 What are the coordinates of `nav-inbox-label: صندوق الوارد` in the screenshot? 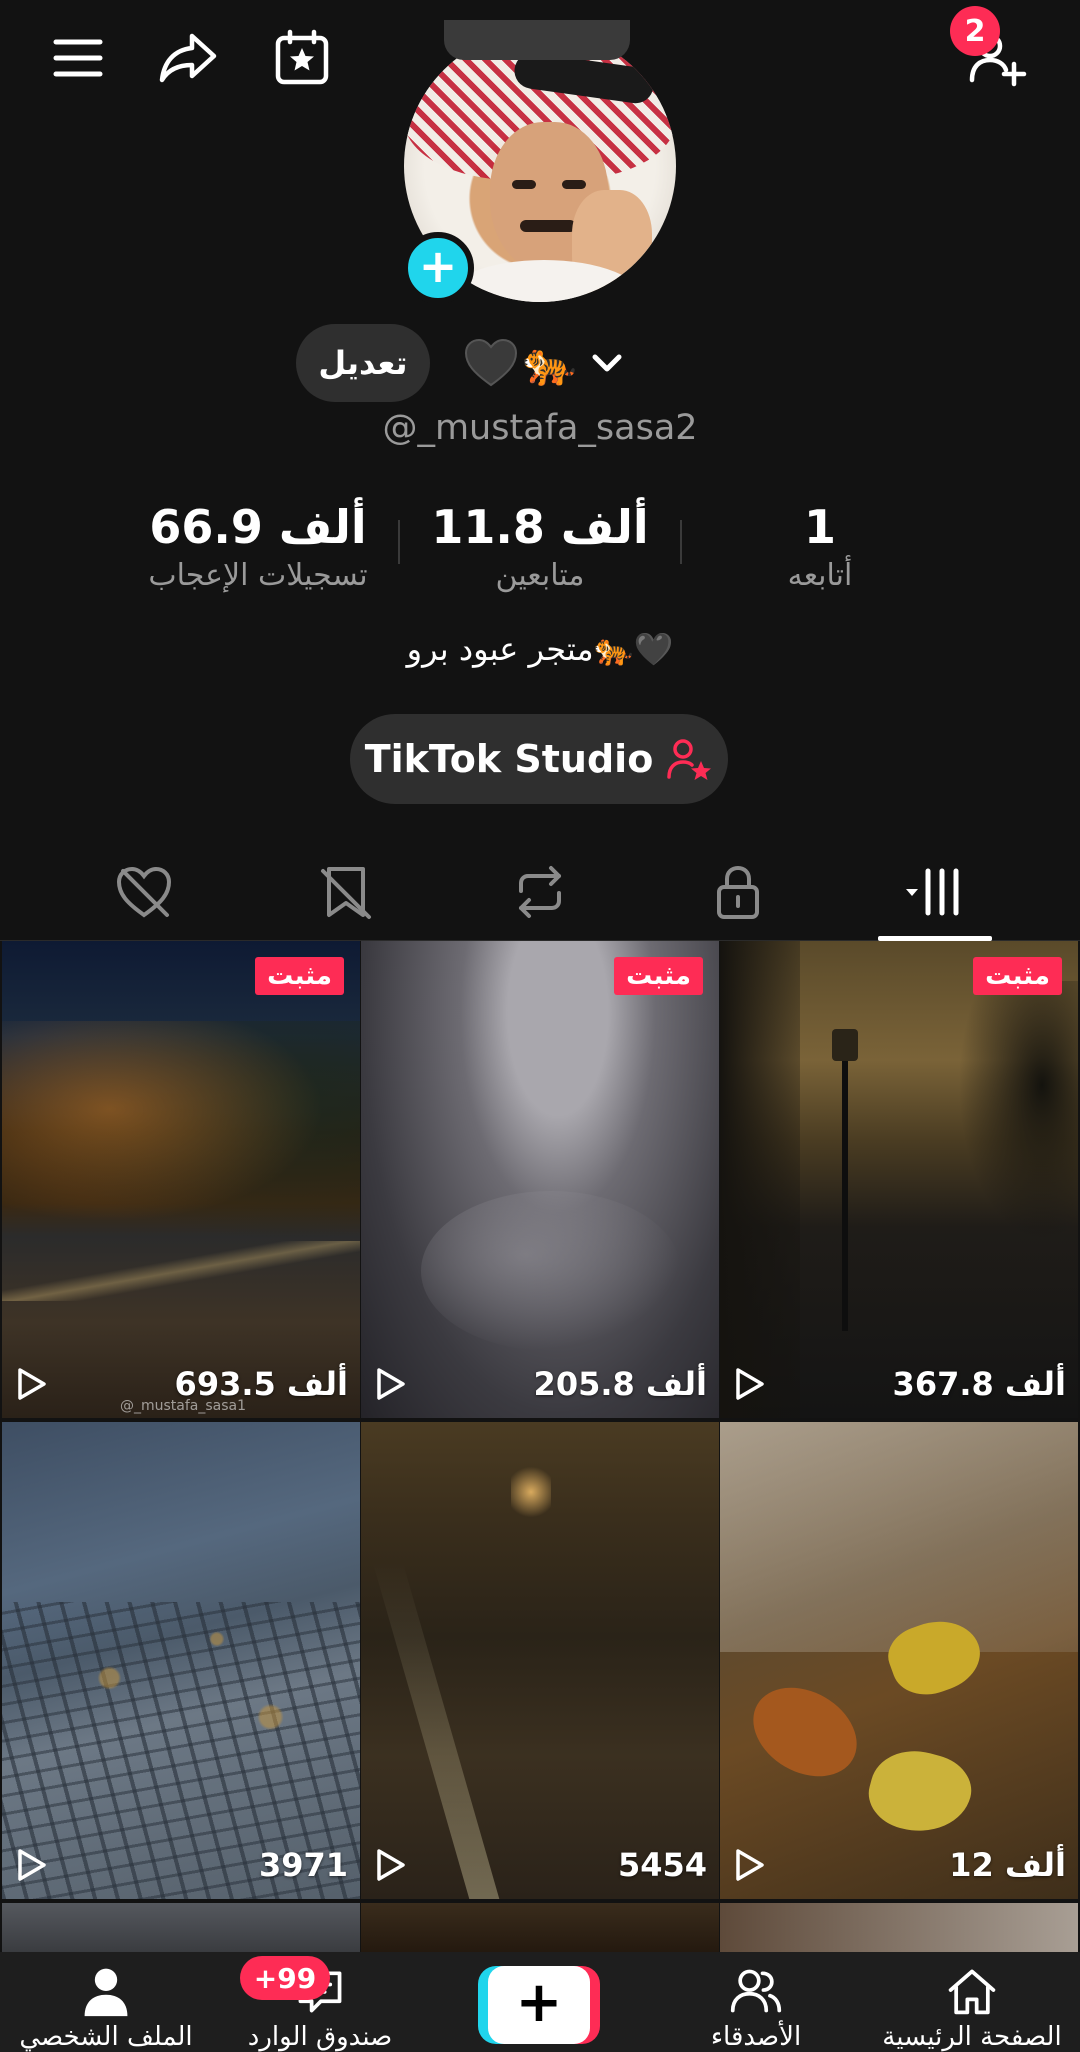 It's located at (320, 2037).